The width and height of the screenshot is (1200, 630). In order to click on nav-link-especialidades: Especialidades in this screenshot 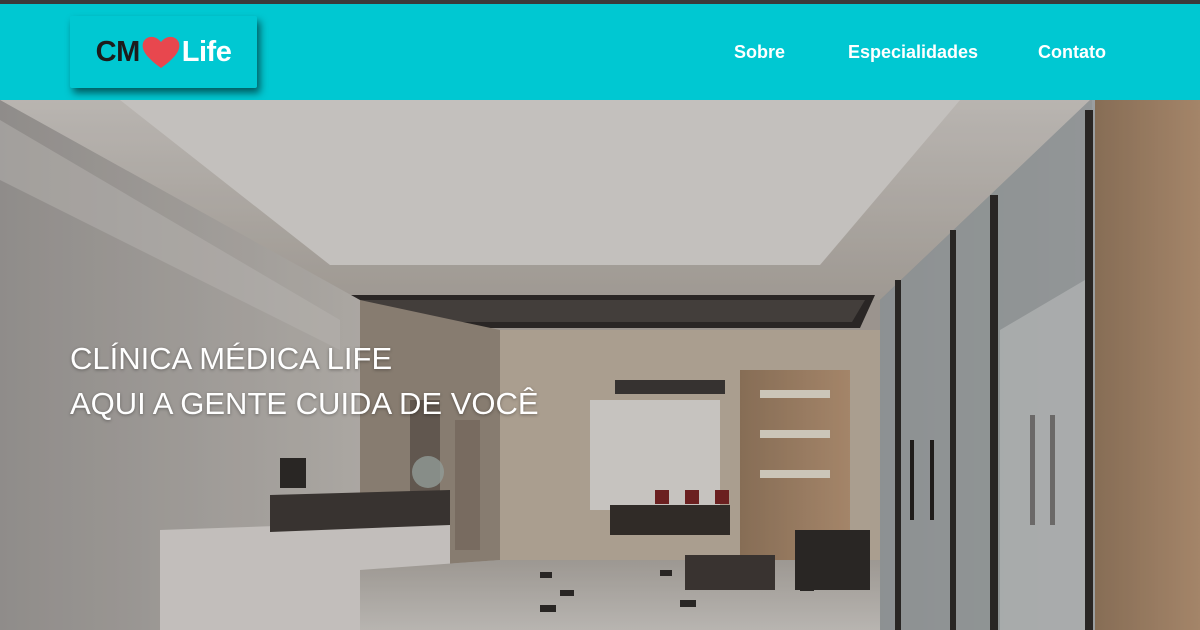, I will do `click(913, 52)`.